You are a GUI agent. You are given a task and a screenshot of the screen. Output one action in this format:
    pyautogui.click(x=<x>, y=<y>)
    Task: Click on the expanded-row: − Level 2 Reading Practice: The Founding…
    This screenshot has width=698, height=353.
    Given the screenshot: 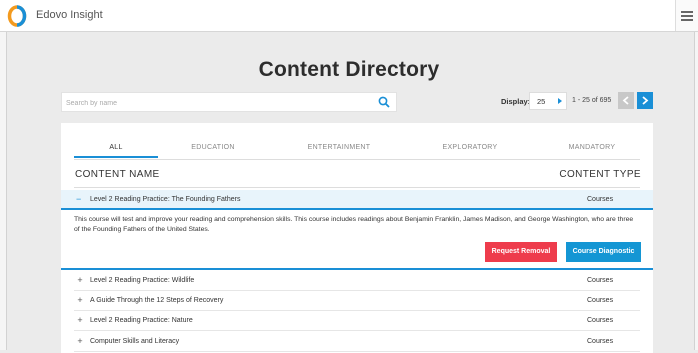 What is the action you would take?
    pyautogui.click(x=357, y=200)
    